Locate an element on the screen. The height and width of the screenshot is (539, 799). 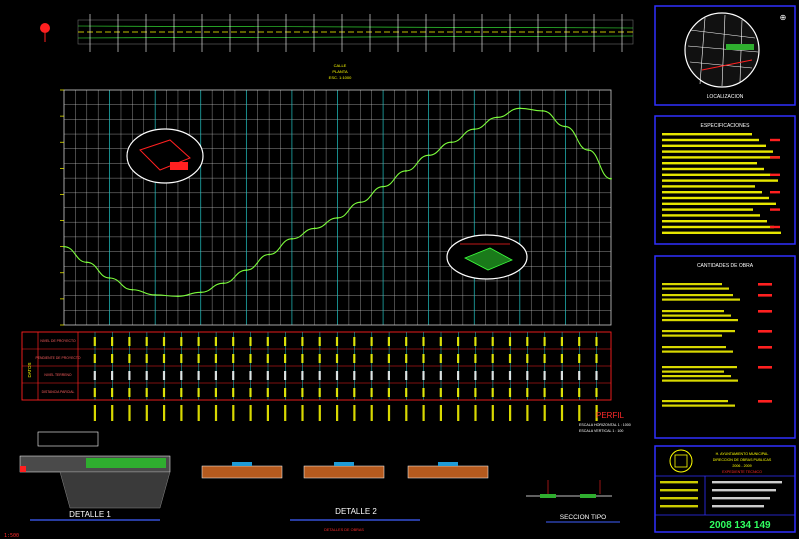
chart-y-ticks is located at coordinates (62, 207).